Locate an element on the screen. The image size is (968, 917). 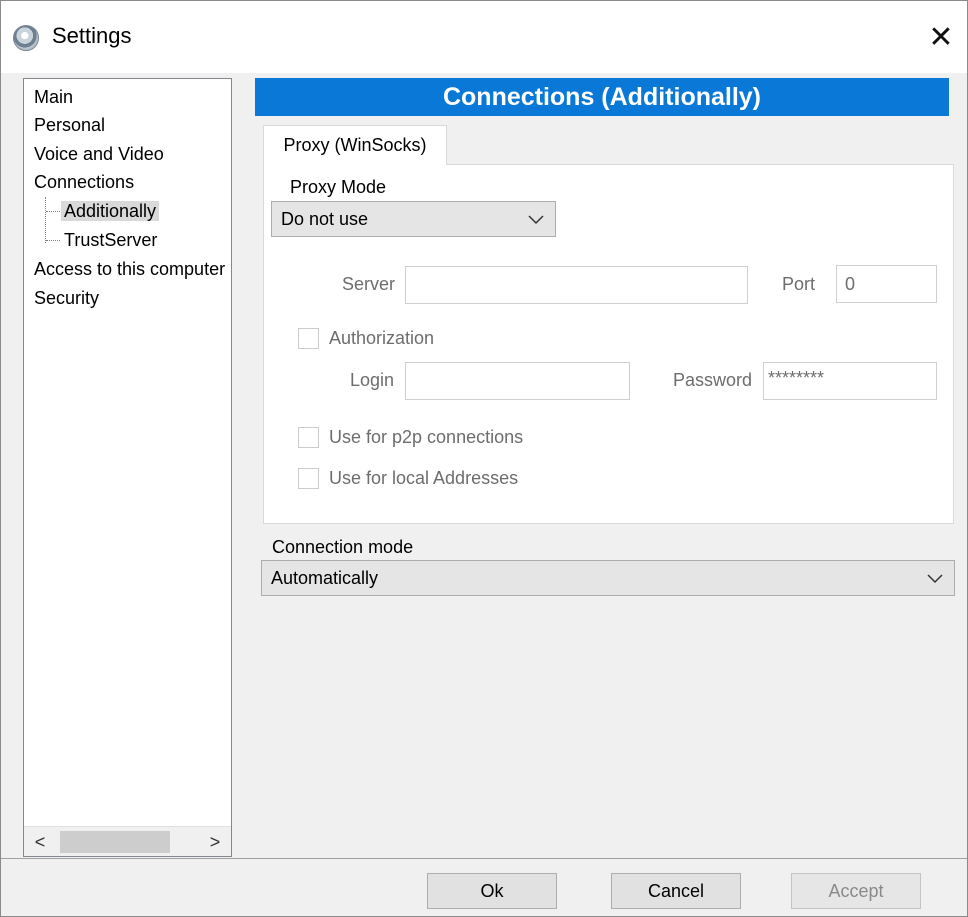
proxy-mode-select: Do not use is located at coordinates (413, 219).